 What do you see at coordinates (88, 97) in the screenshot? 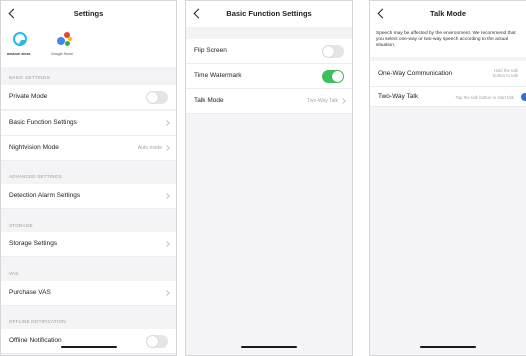
I see `row-private-mode: Private Mode` at bounding box center [88, 97].